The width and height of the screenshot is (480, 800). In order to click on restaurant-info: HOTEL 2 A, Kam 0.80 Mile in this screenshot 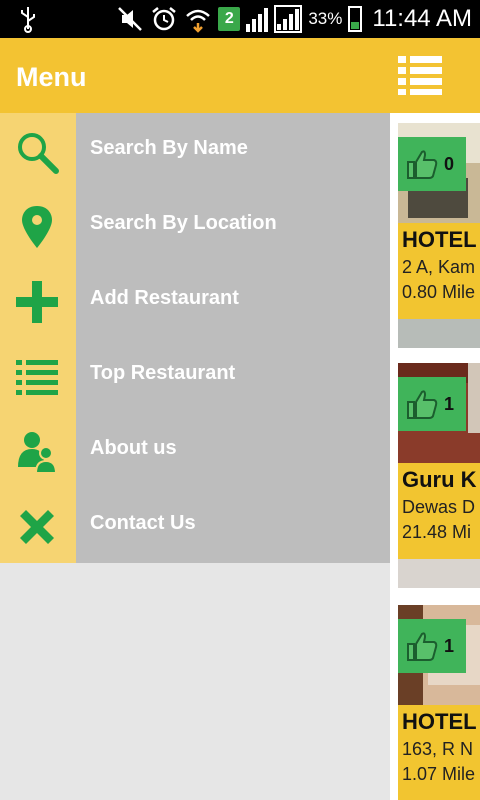, I will do `click(439, 271)`.